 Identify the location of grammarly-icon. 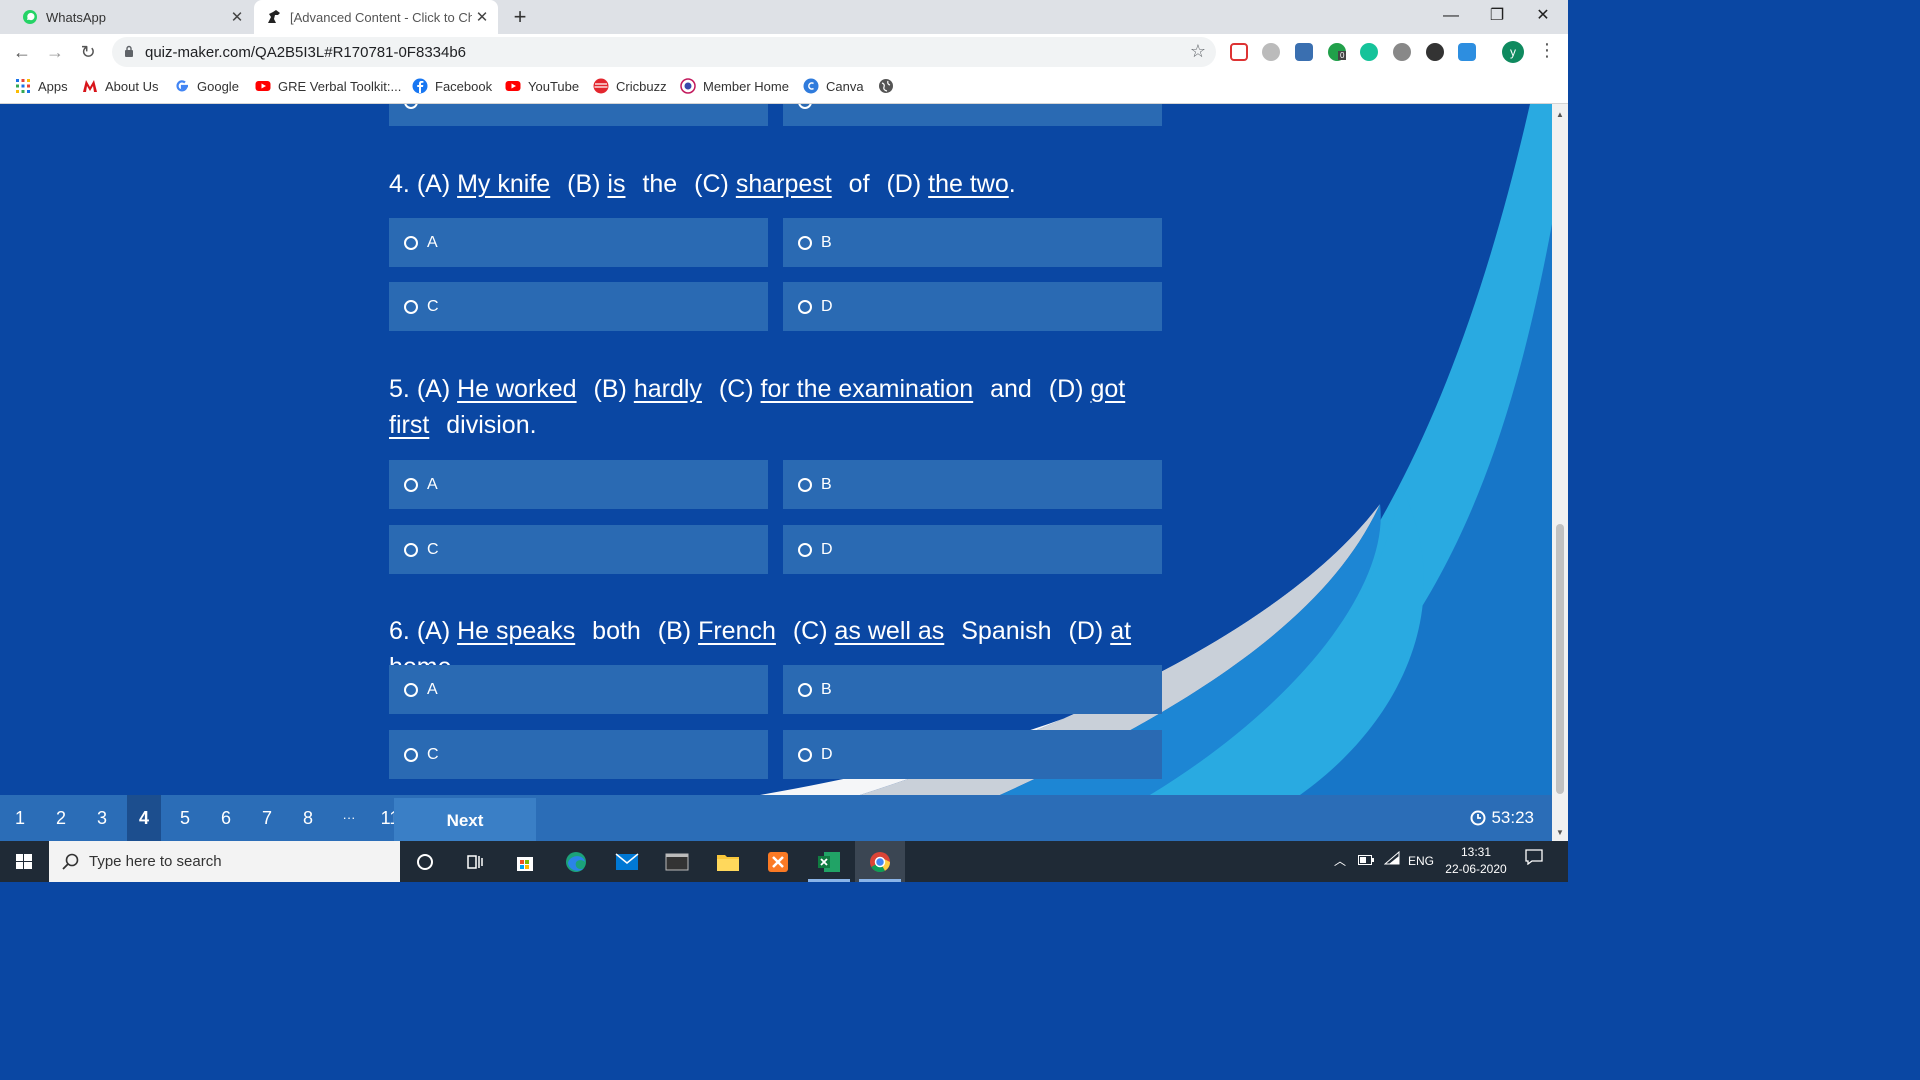
(1369, 52).